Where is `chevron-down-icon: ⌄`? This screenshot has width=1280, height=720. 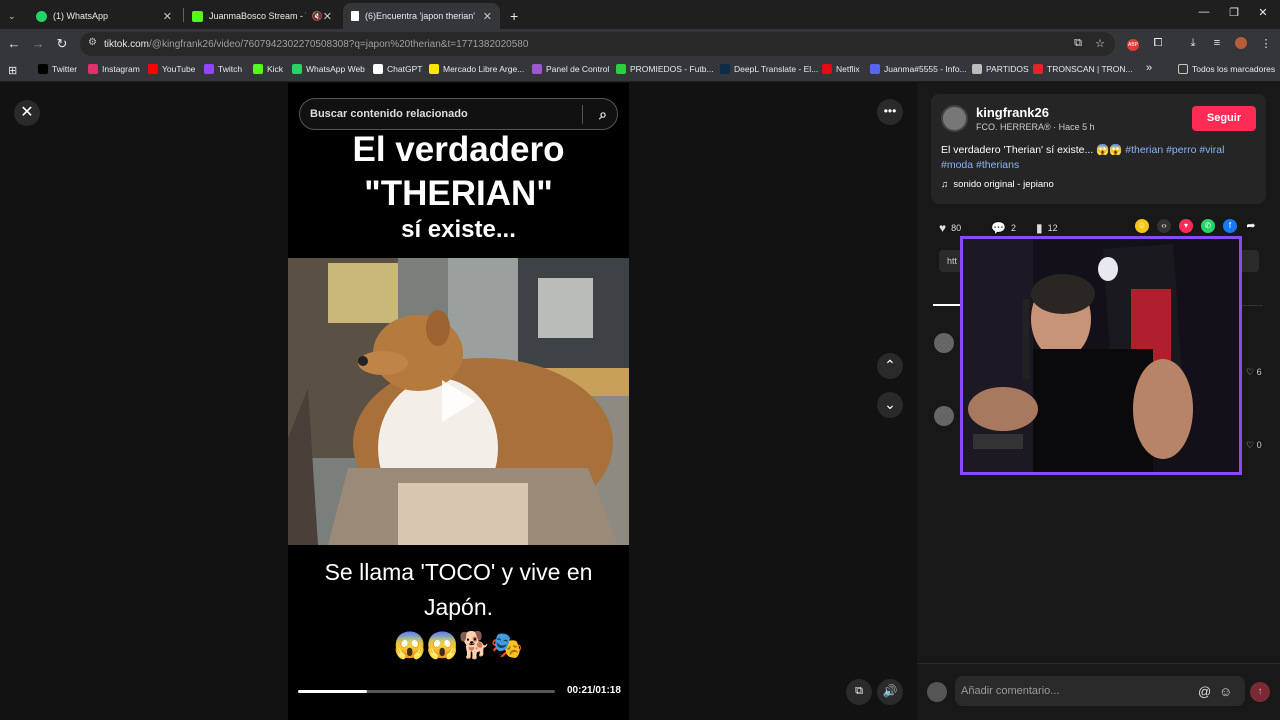 chevron-down-icon: ⌄ is located at coordinates (890, 405).